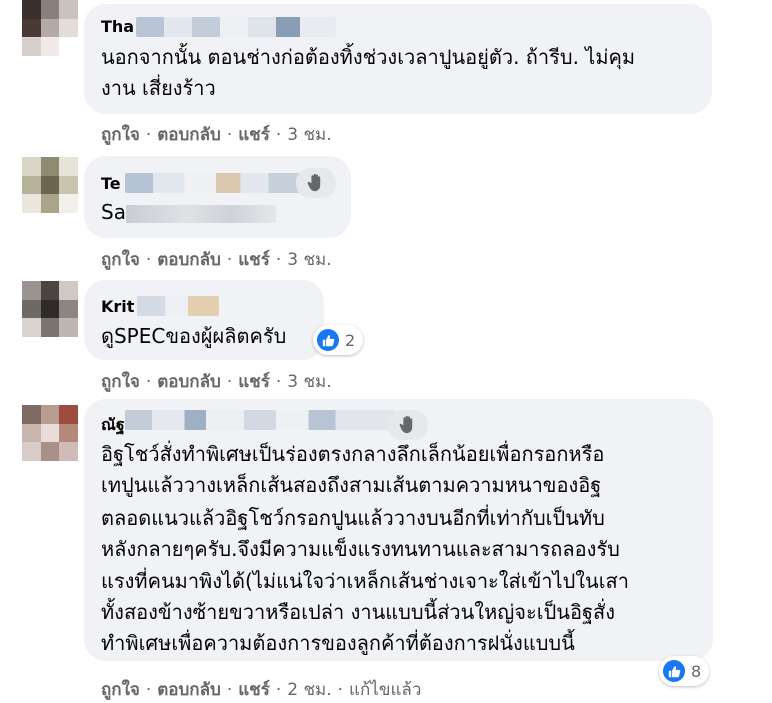  What do you see at coordinates (113, 425) in the screenshot?
I see `comment-author: ณัฐ` at bounding box center [113, 425].